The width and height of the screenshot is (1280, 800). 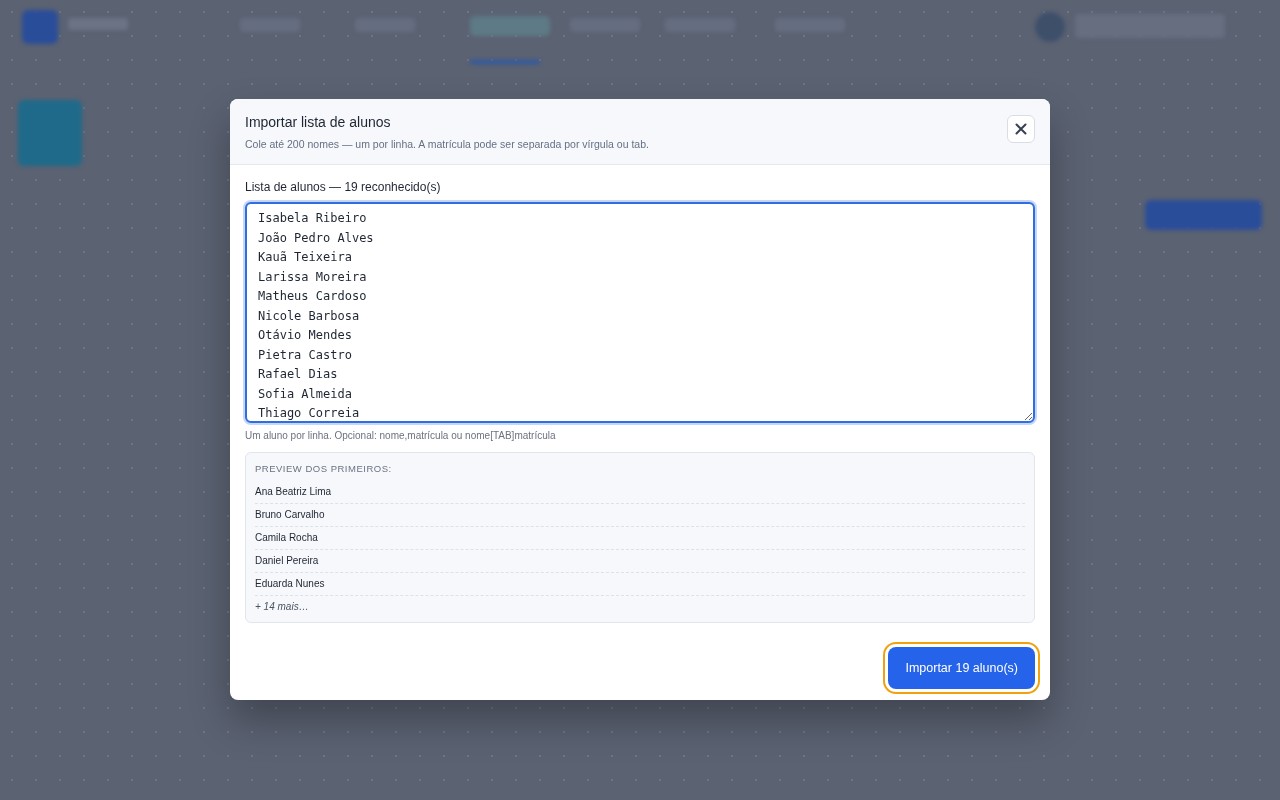 What do you see at coordinates (640, 561) in the screenshot?
I see `preview-item: Daniel Pereira` at bounding box center [640, 561].